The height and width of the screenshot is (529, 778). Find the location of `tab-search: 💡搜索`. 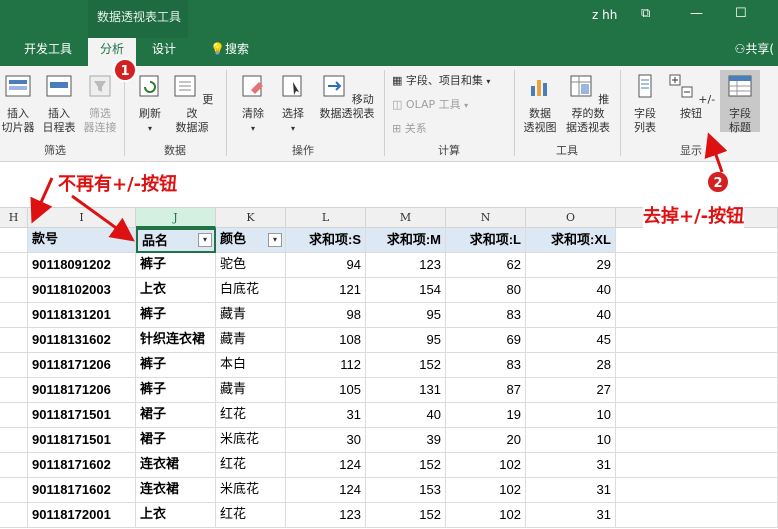

tab-search: 💡搜索 is located at coordinates (229, 52).